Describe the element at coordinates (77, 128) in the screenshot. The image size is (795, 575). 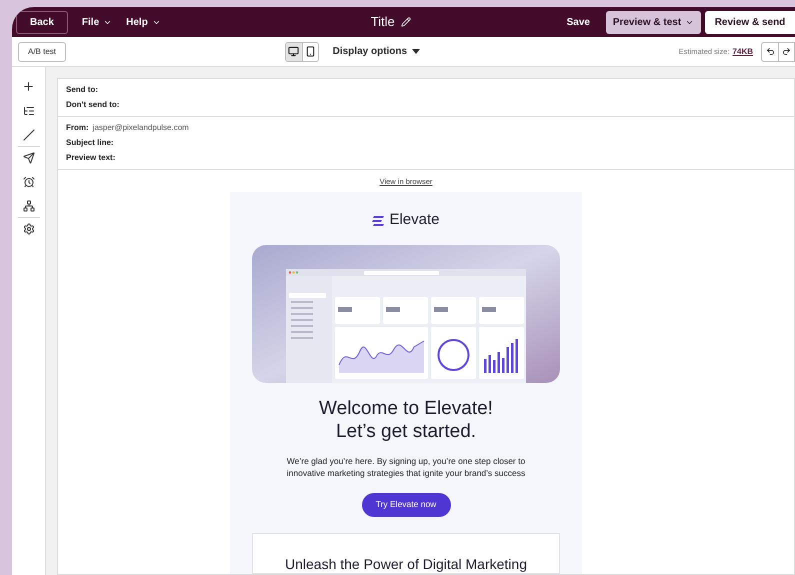
I see `from-label: From:` at that location.